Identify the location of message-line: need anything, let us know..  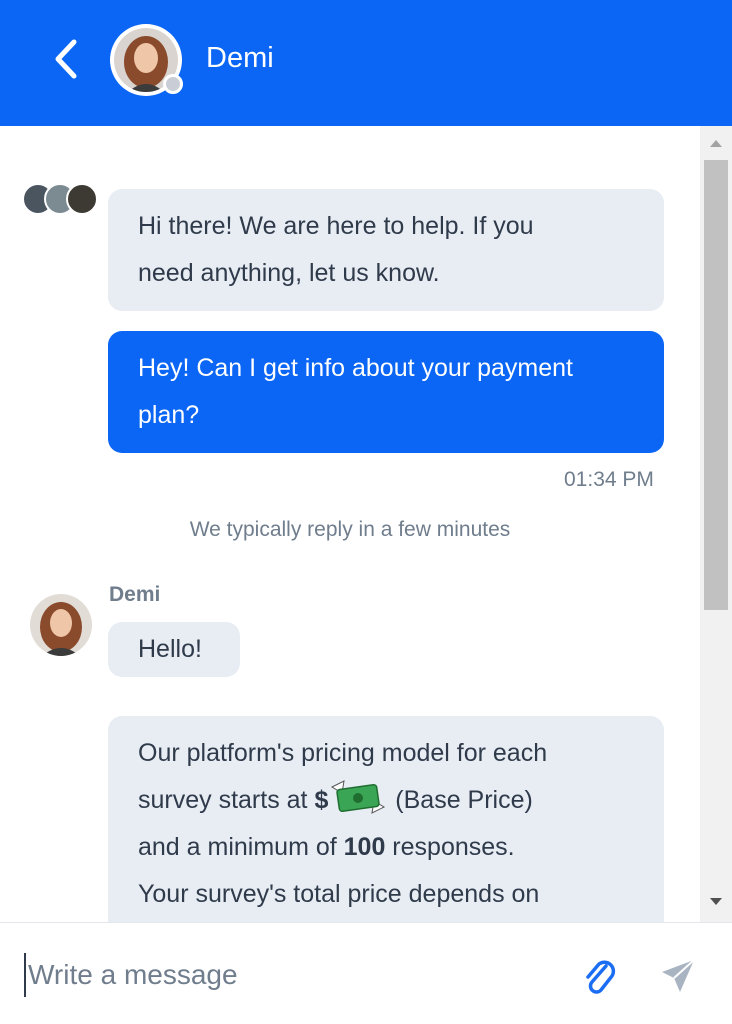
(289, 273).